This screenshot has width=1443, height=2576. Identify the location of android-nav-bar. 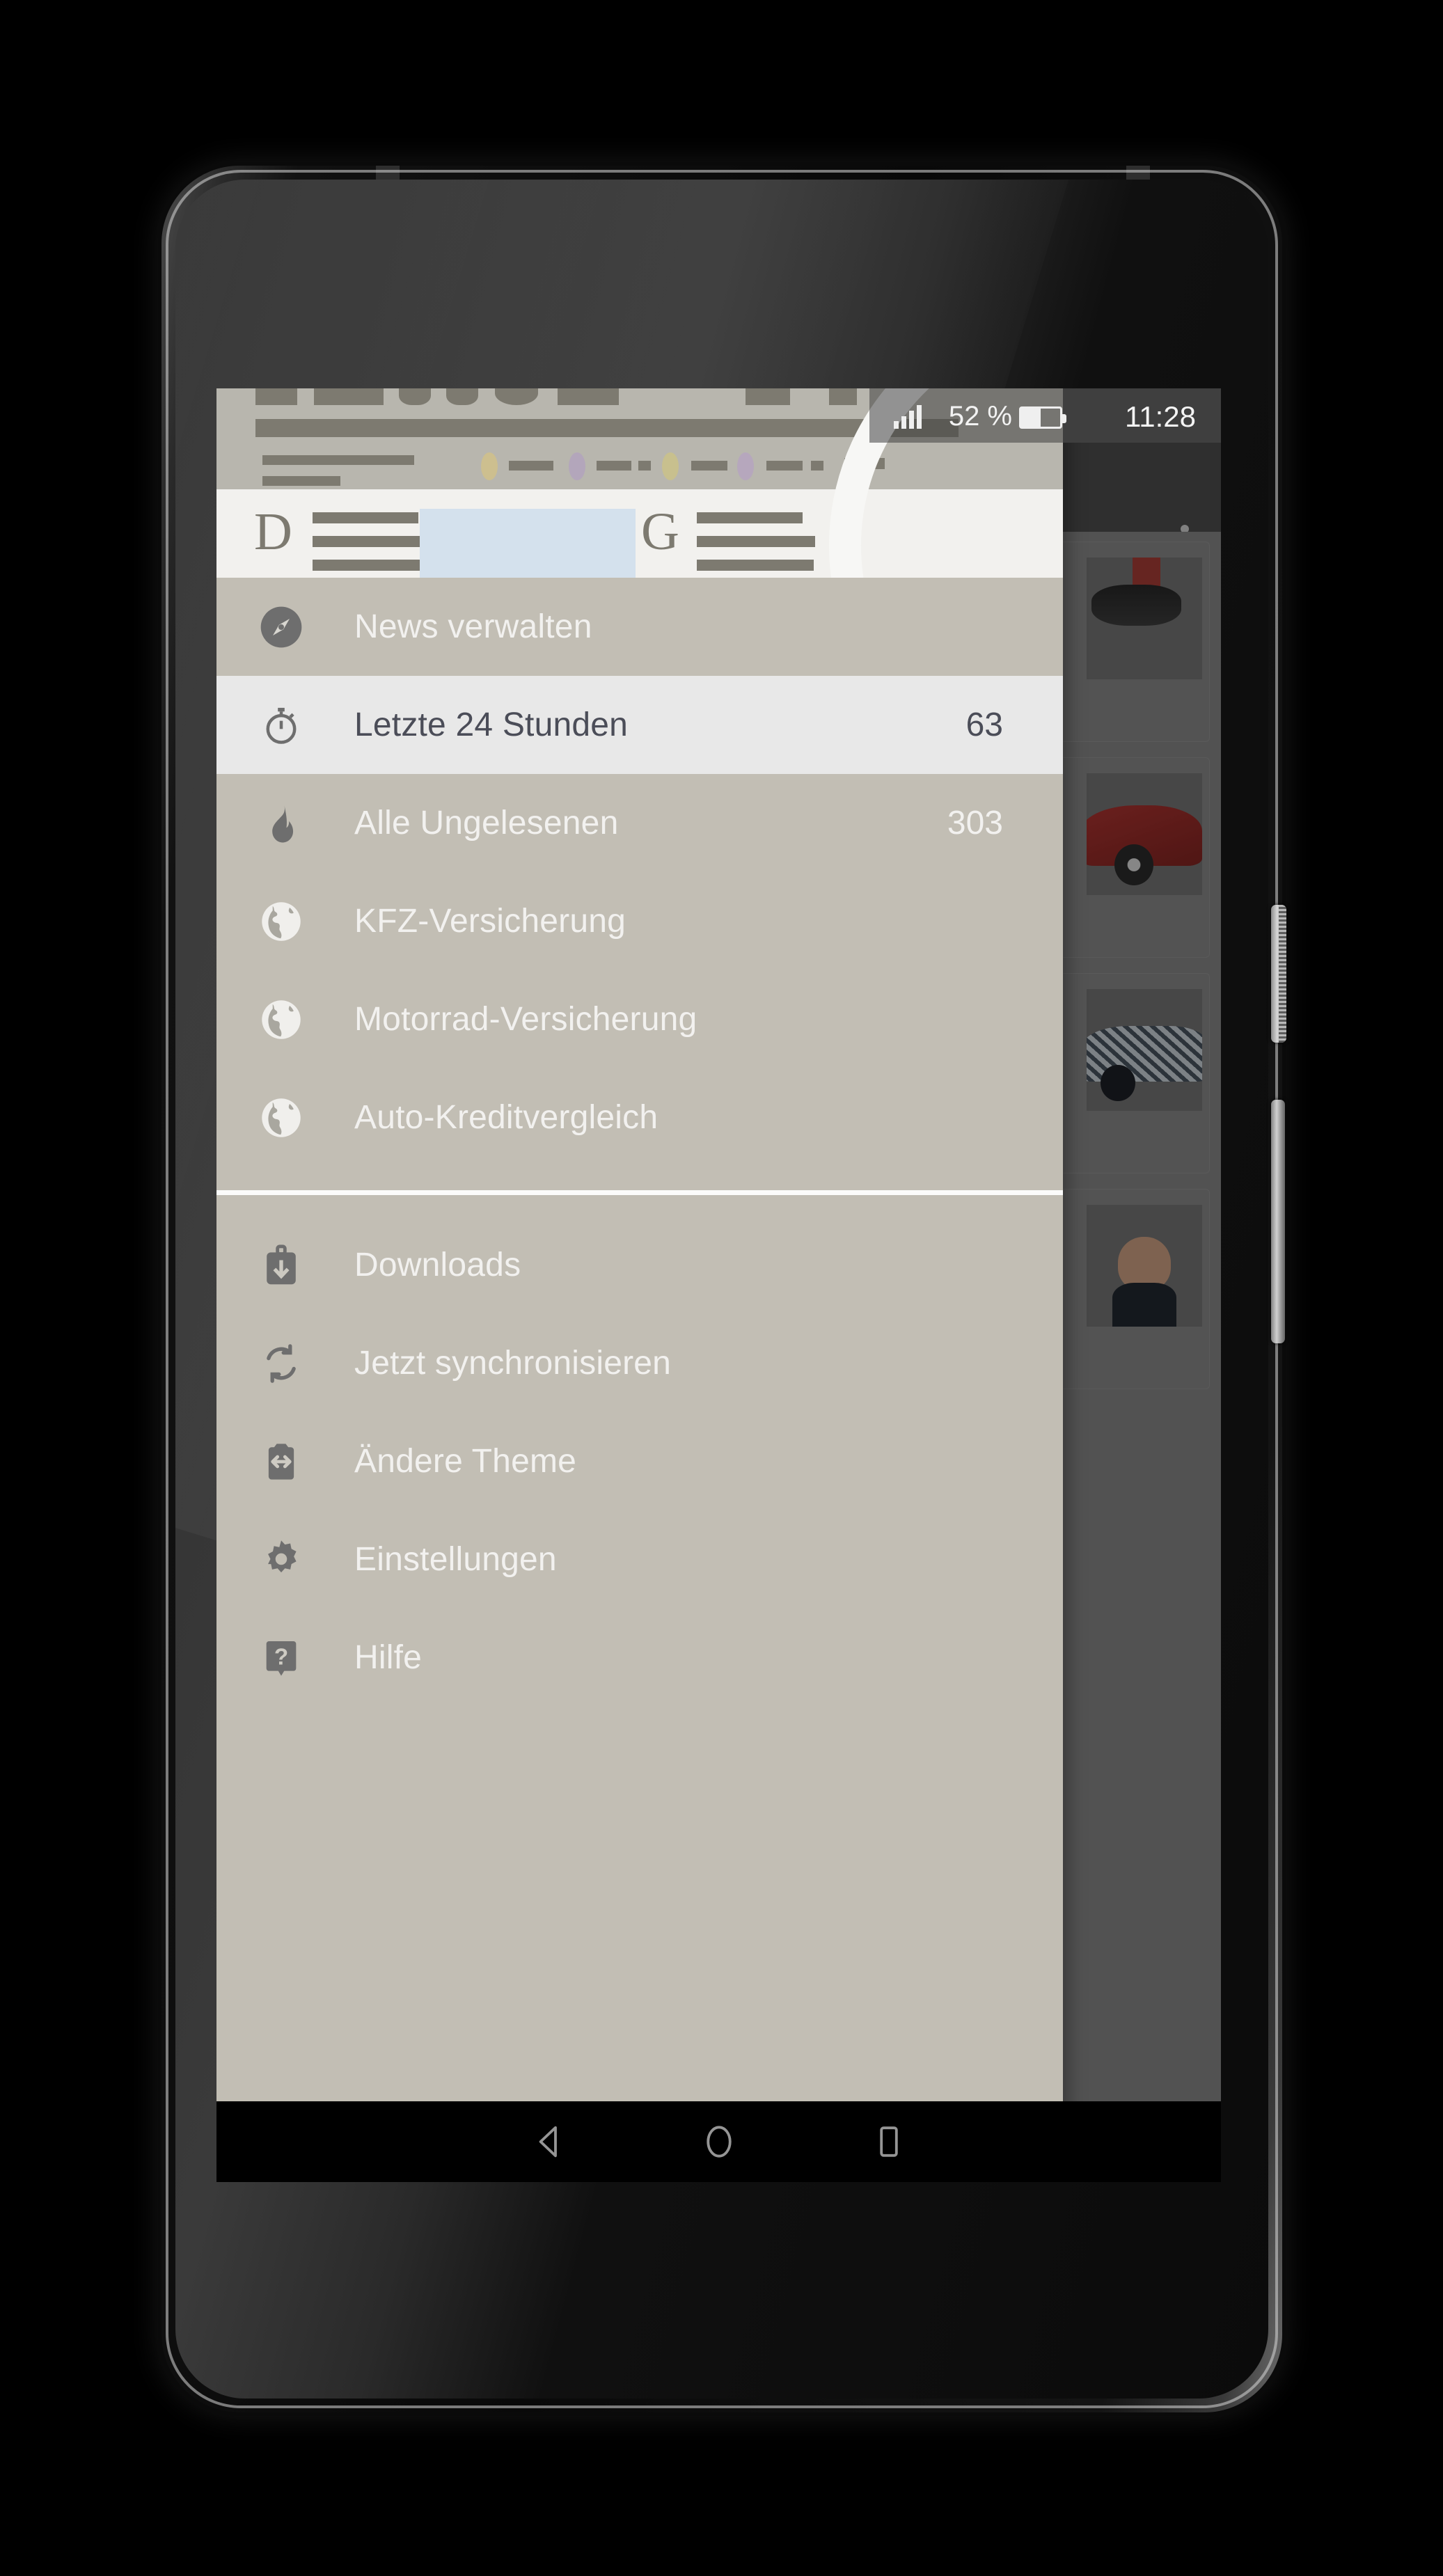
(718, 2141).